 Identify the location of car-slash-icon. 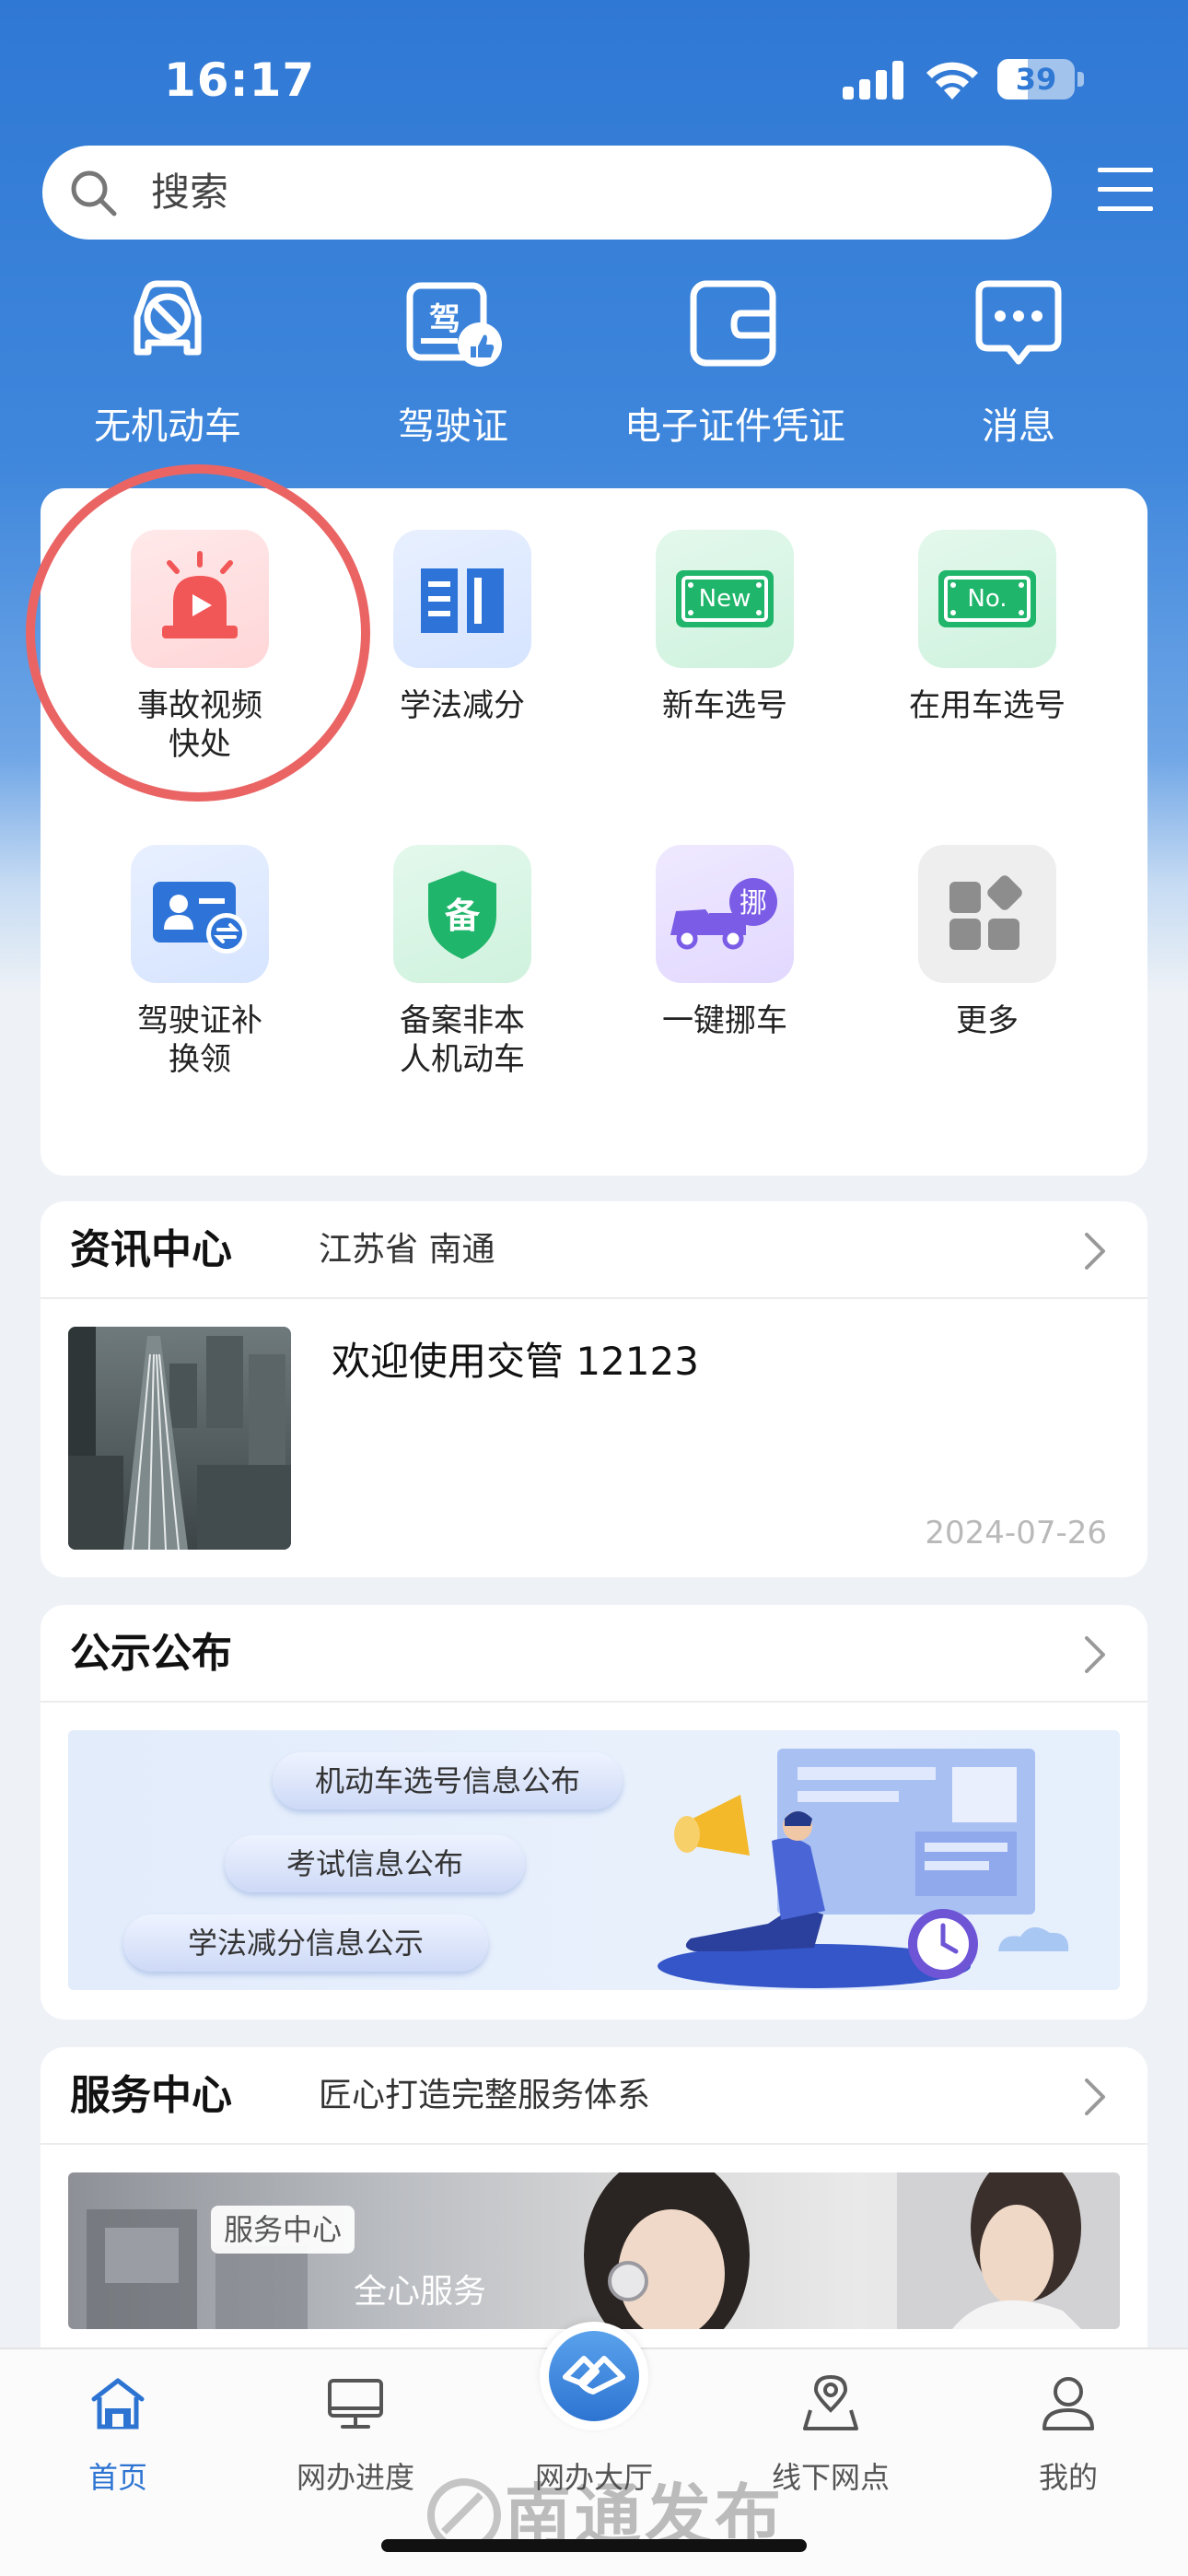
(168, 318).